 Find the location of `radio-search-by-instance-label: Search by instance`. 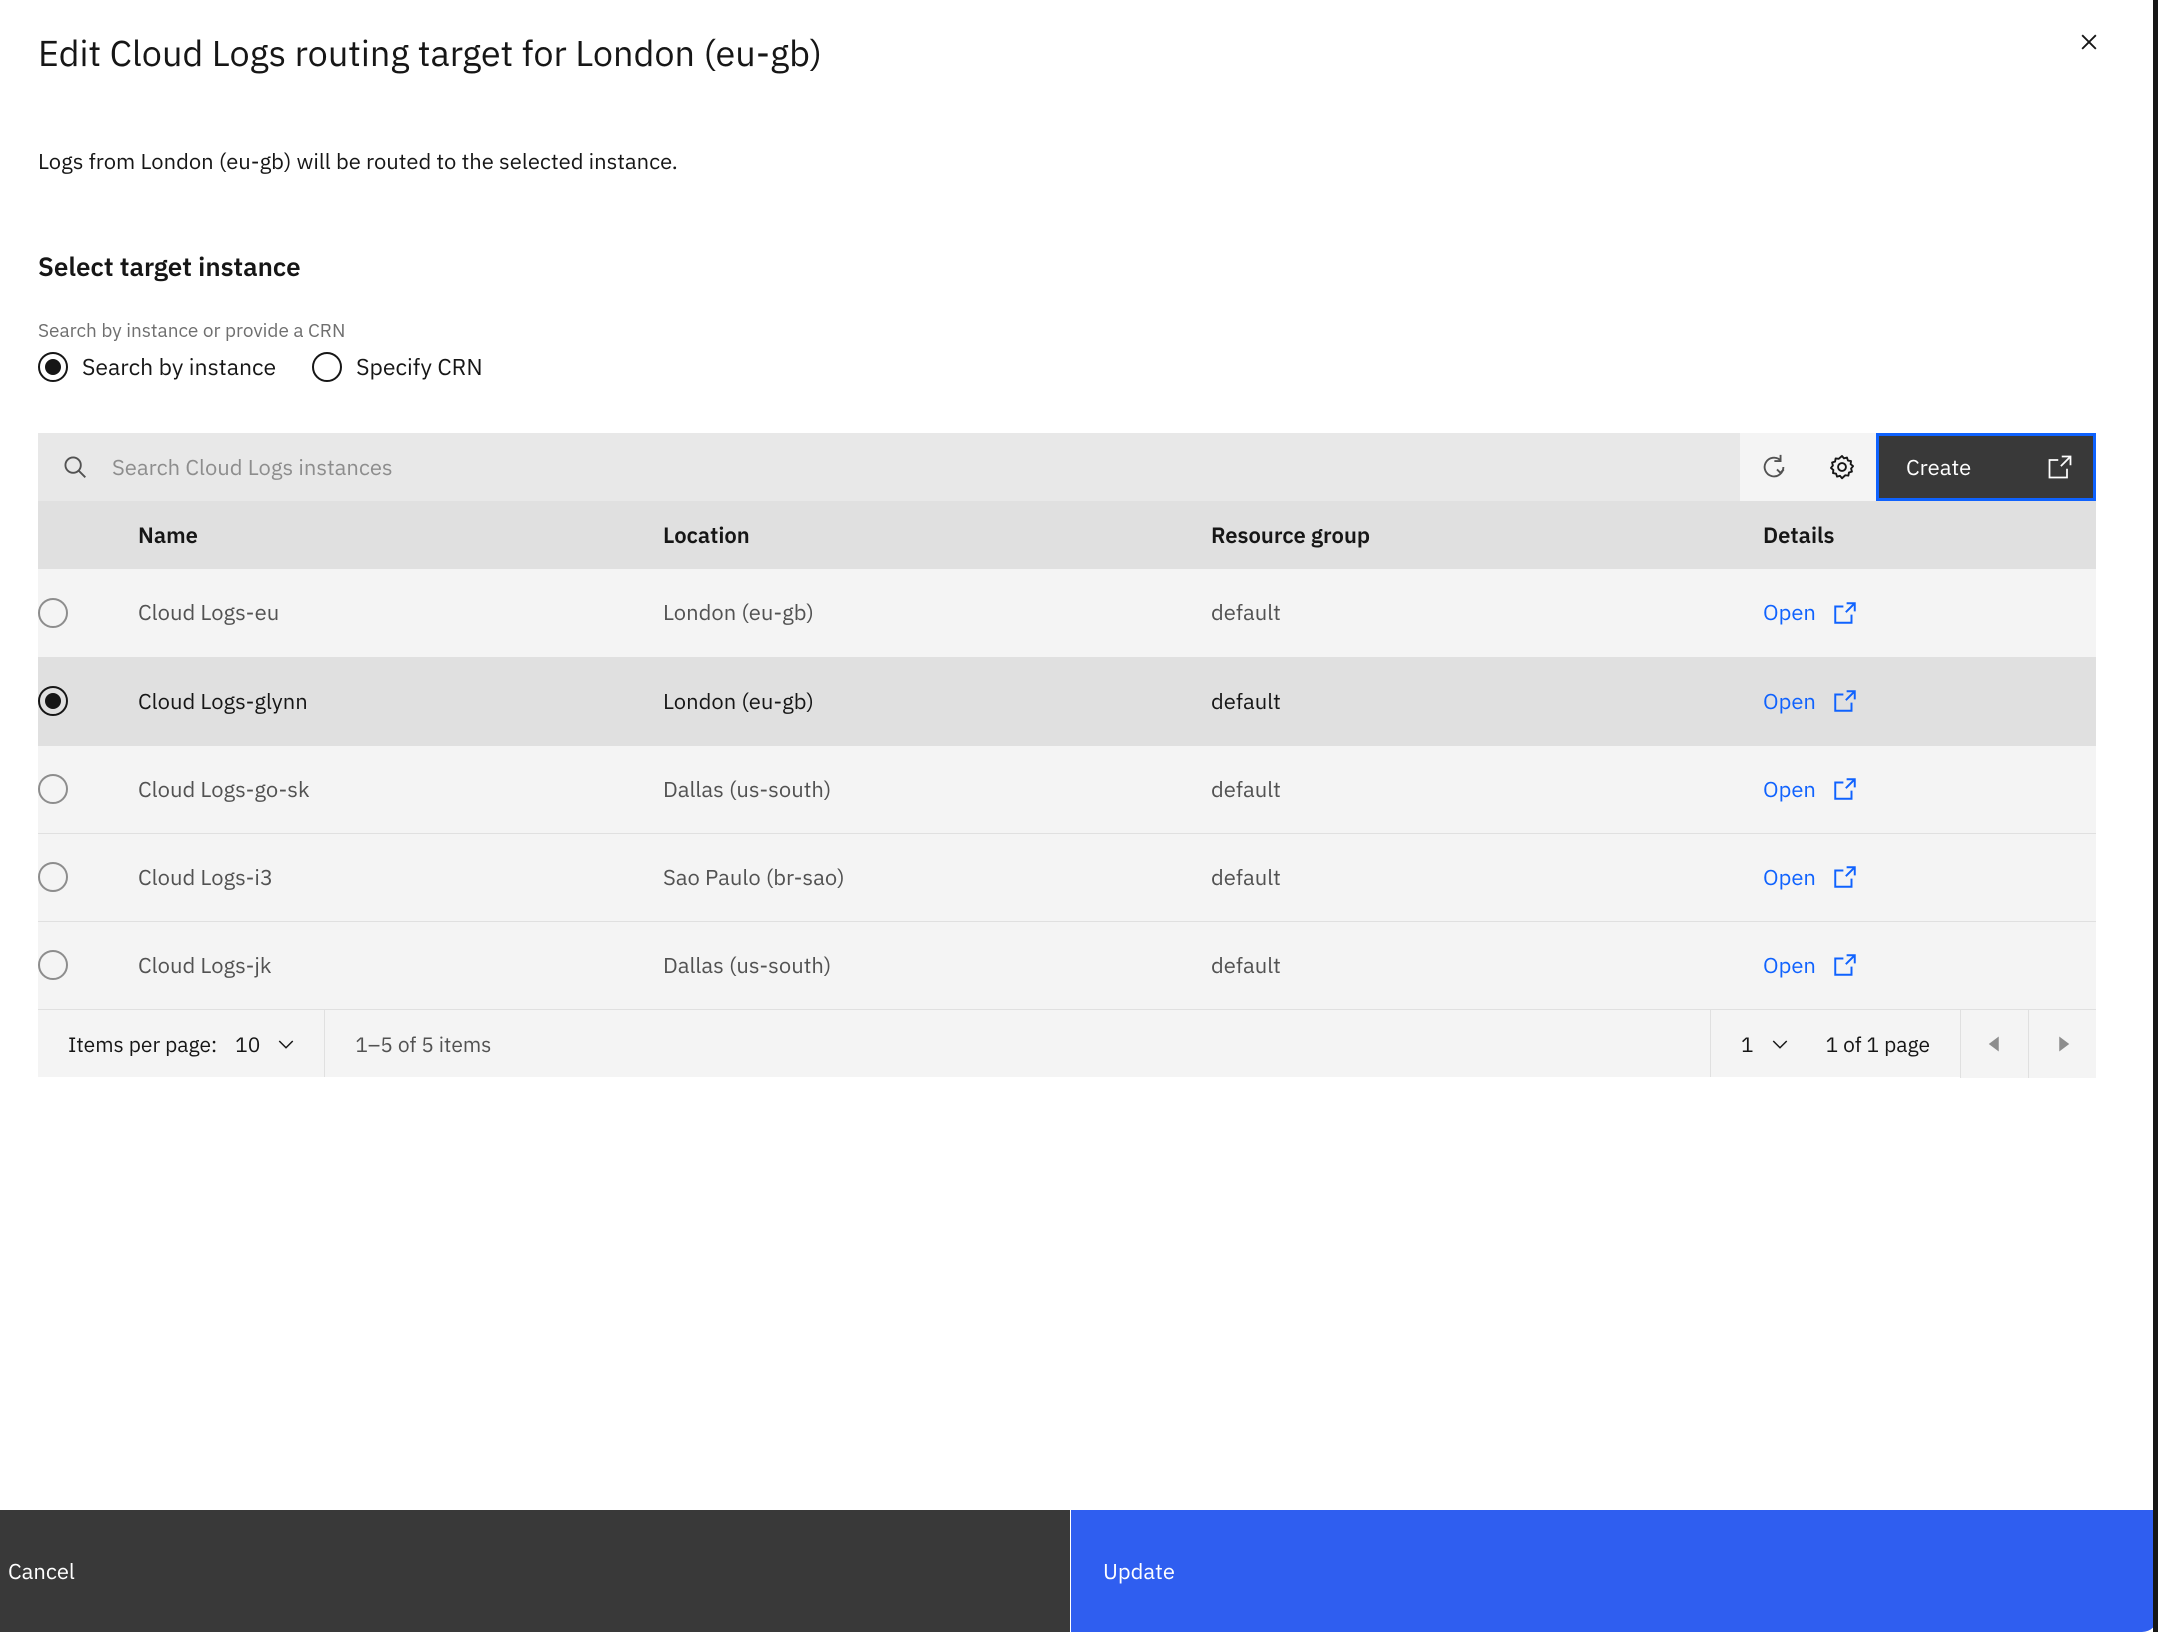

radio-search-by-instance-label: Search by instance is located at coordinates (179, 367).